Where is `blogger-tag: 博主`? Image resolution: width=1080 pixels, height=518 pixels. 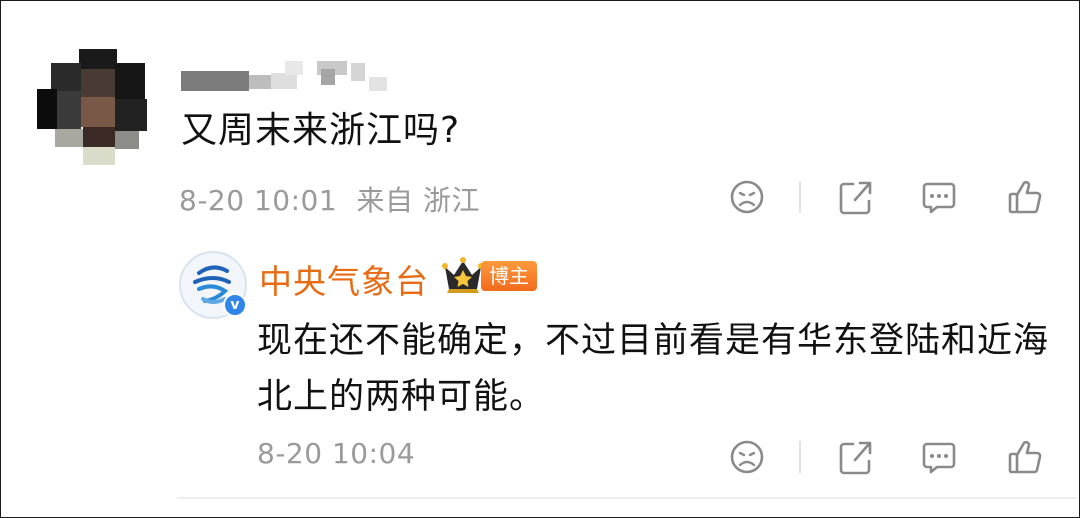
blogger-tag: 博主 is located at coordinates (509, 276).